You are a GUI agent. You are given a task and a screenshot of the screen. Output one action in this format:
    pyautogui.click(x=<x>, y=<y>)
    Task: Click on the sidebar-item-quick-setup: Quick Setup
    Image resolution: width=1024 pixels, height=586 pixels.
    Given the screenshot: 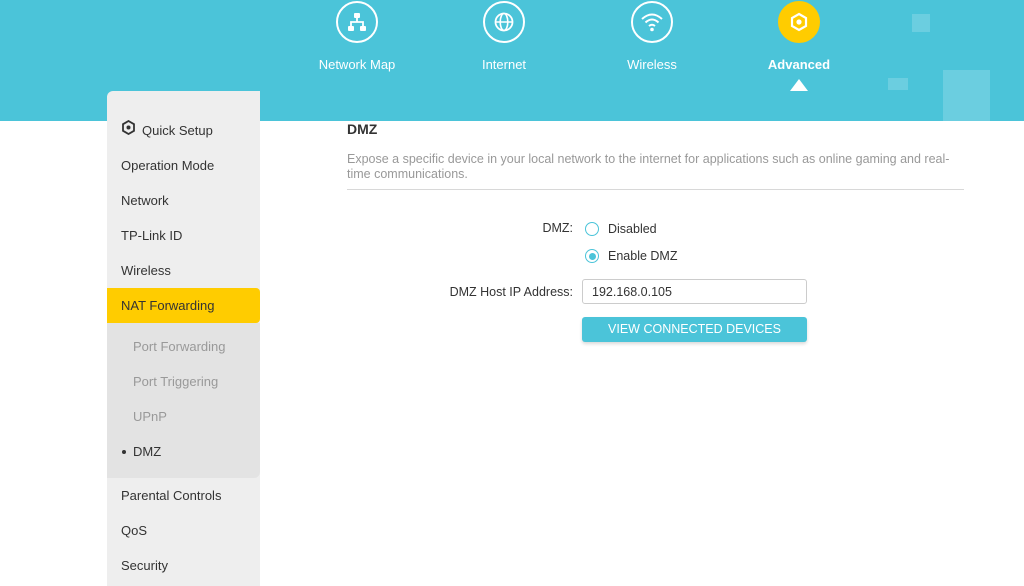 What is the action you would take?
    pyautogui.click(x=183, y=130)
    